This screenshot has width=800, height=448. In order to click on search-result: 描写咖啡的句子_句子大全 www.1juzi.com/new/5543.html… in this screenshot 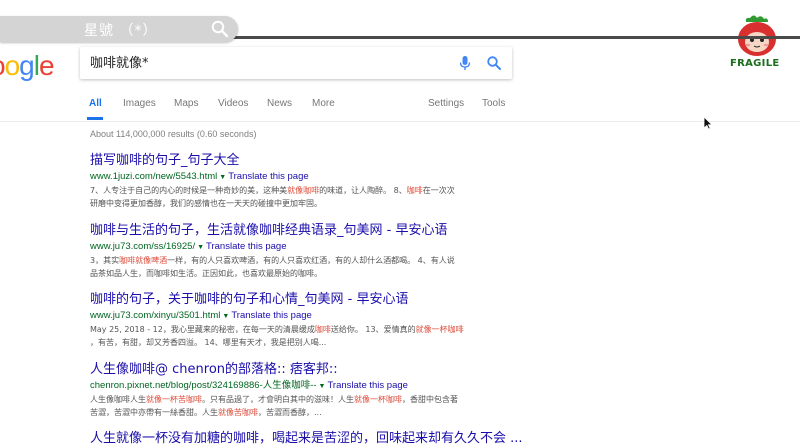, I will do `click(305, 181)`.